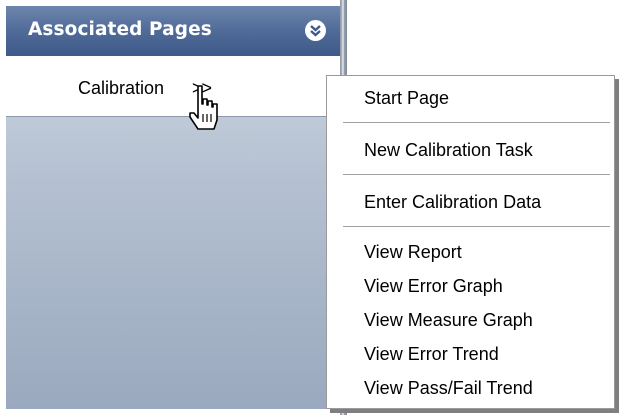  I want to click on menu-item-view-report: View Report, so click(413, 252).